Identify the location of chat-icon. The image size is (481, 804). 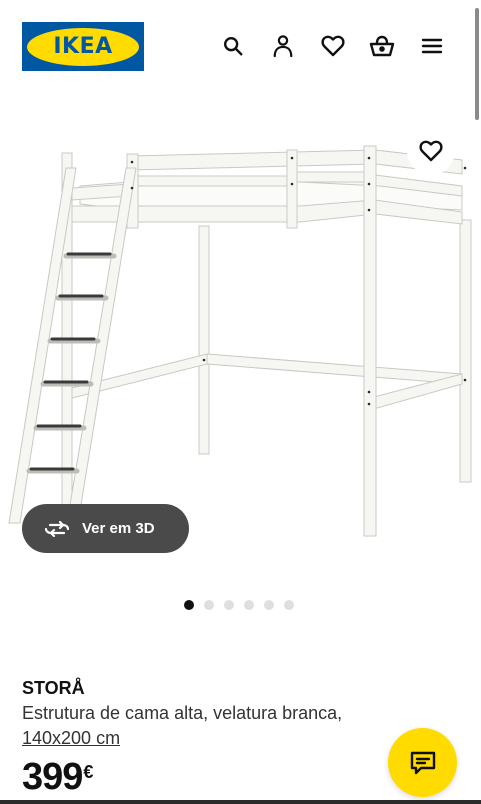
(422, 762).